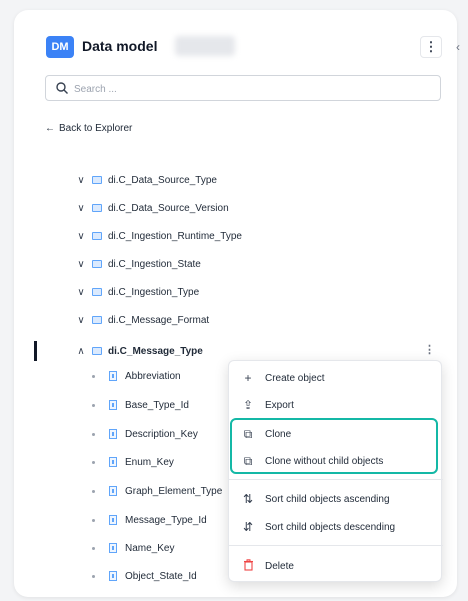  Describe the element at coordinates (429, 349) in the screenshot. I see `row-kebab-icon: ⋮` at that location.